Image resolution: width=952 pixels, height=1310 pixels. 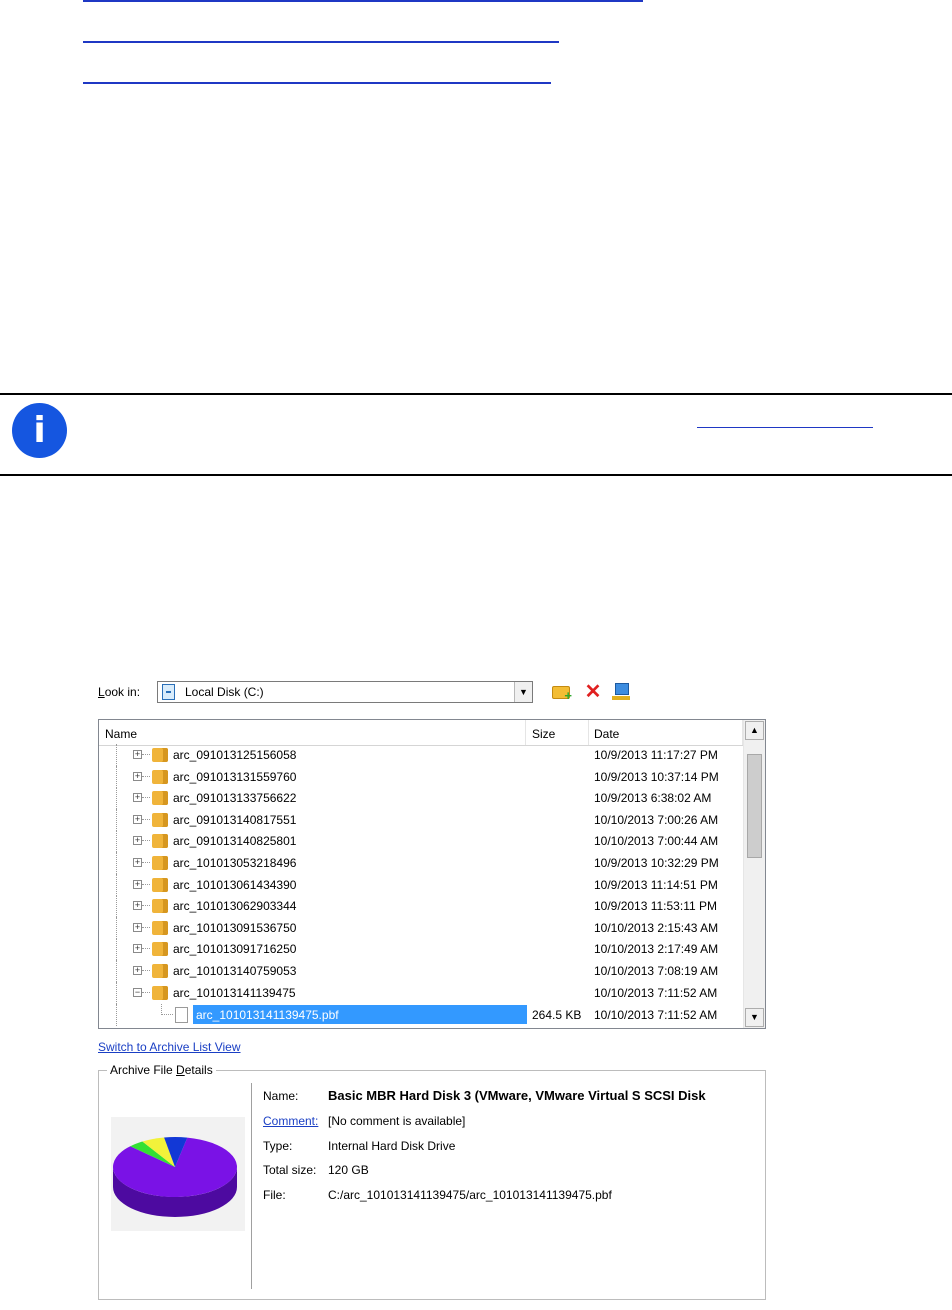 I want to click on folder-date: 10/9/2013 11:14:51 PM, so click(x=656, y=884).